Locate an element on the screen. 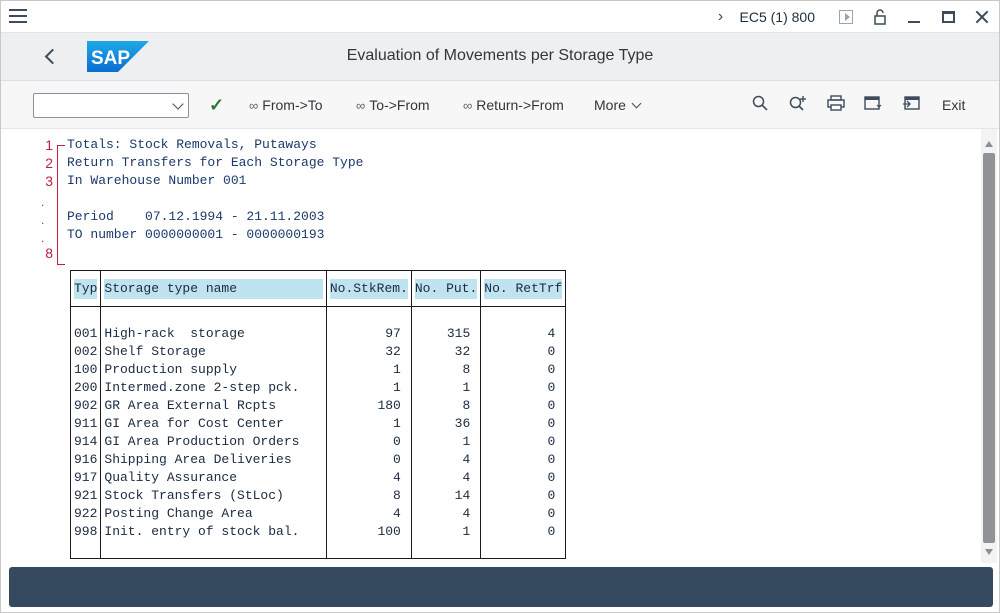 This screenshot has width=1000, height=613. table-row: 921 Stock Transfers (StLoc) 8 14 0 is located at coordinates (318, 495).